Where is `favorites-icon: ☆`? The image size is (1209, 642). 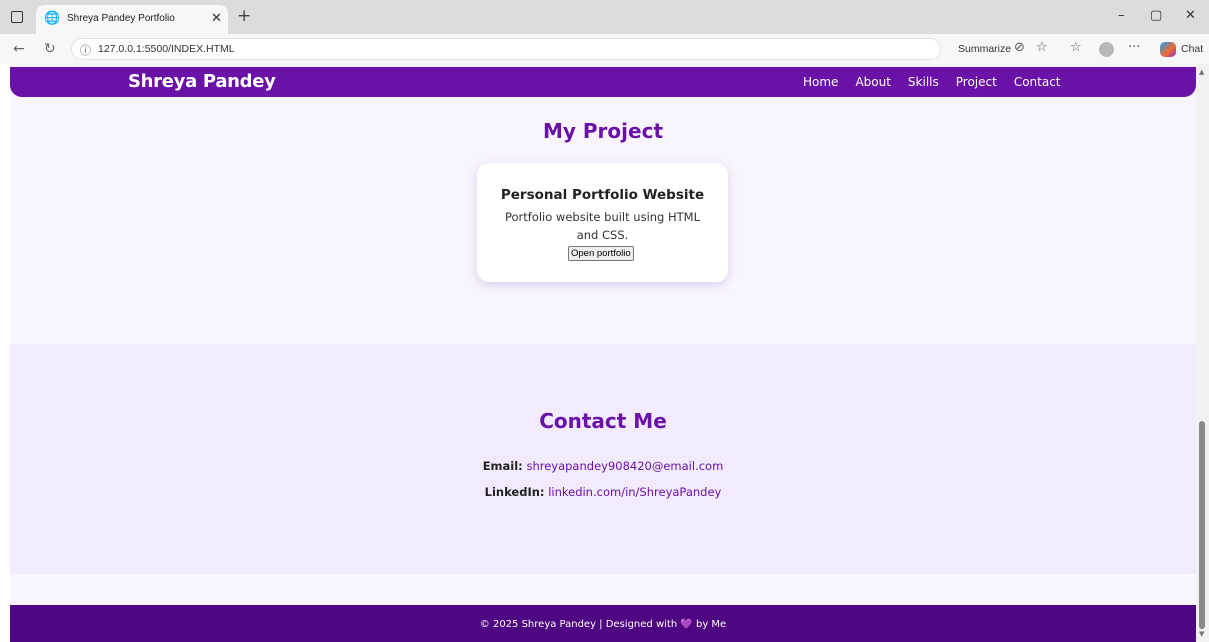 favorites-icon: ☆ is located at coordinates (1076, 47).